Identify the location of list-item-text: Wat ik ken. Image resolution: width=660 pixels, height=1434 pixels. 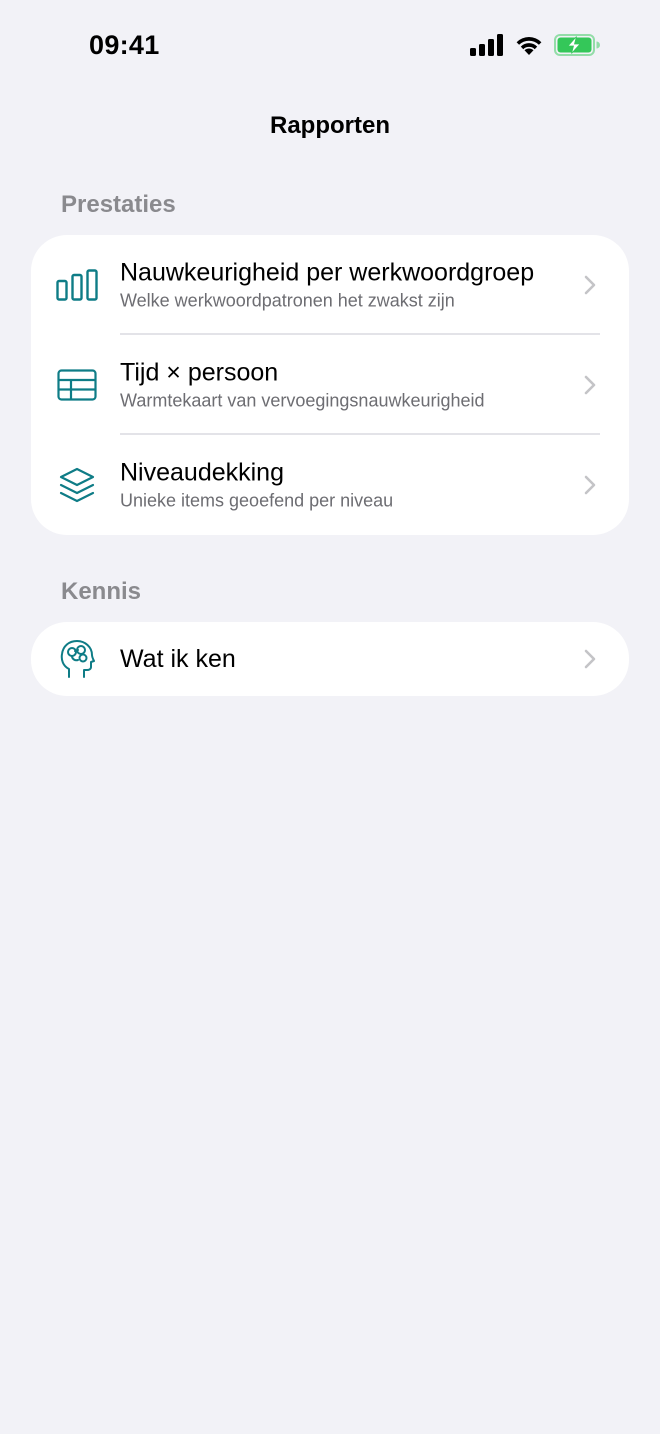
(344, 659).